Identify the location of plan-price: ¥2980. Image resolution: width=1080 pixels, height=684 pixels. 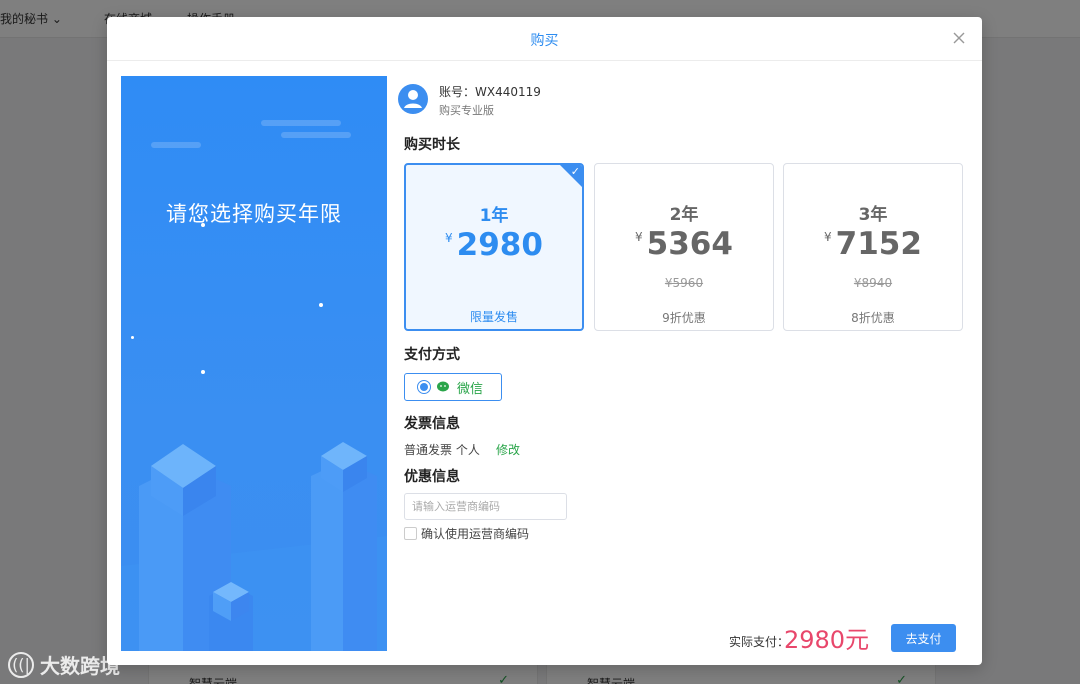
(494, 245).